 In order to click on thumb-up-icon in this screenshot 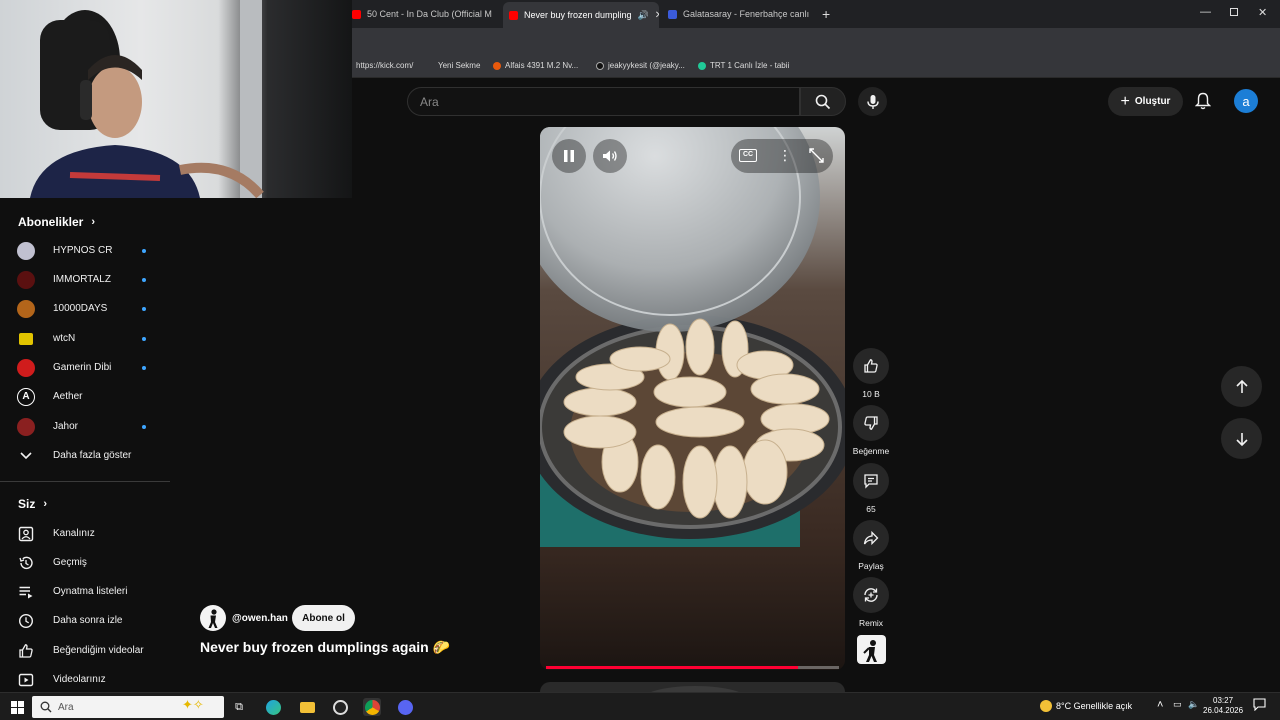, I will do `click(871, 366)`.